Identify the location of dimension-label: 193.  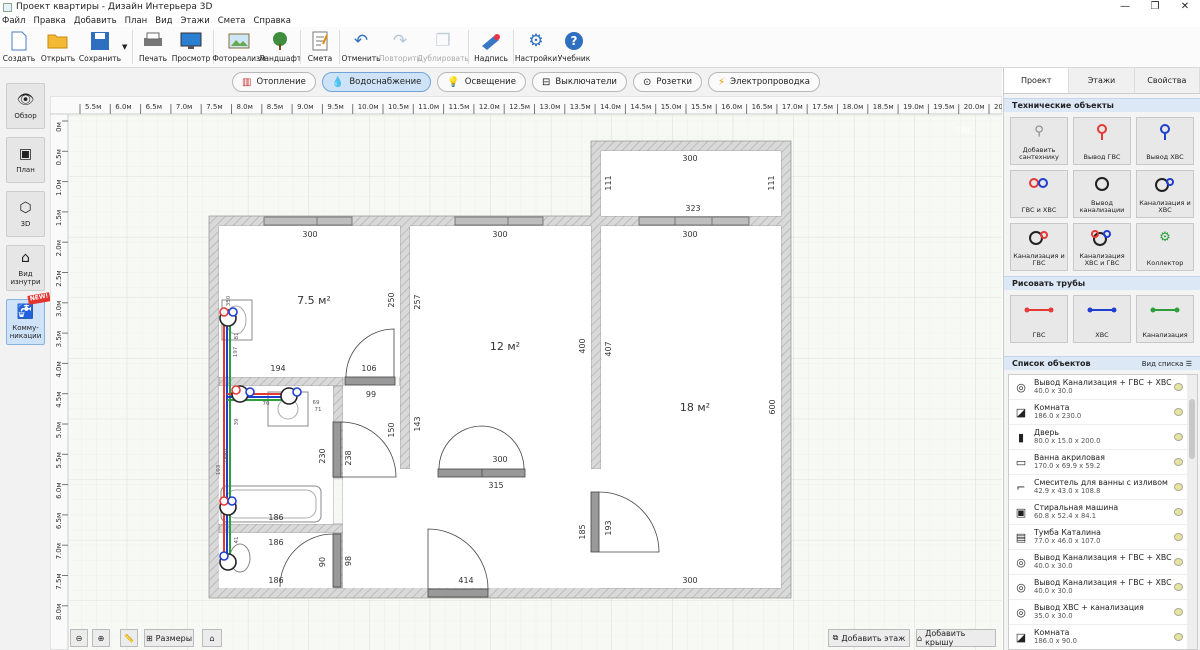
(608, 527).